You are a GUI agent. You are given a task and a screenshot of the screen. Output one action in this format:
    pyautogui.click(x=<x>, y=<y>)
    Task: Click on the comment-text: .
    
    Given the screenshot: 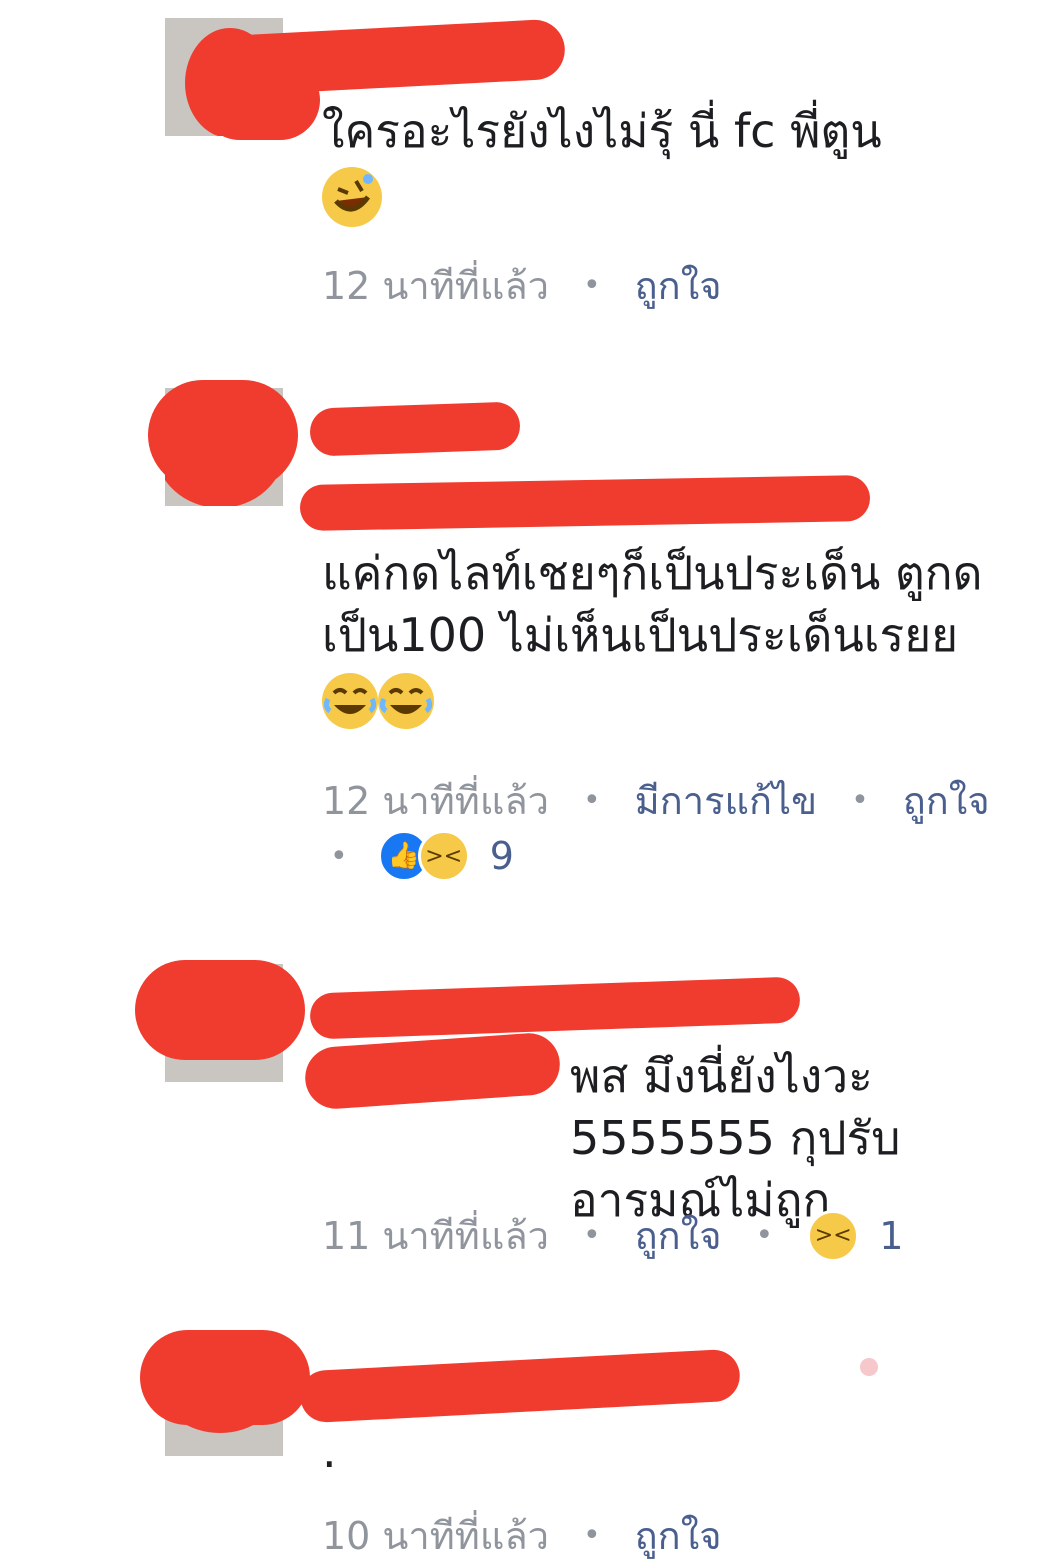 What is the action you would take?
    pyautogui.click(x=672, y=1451)
    